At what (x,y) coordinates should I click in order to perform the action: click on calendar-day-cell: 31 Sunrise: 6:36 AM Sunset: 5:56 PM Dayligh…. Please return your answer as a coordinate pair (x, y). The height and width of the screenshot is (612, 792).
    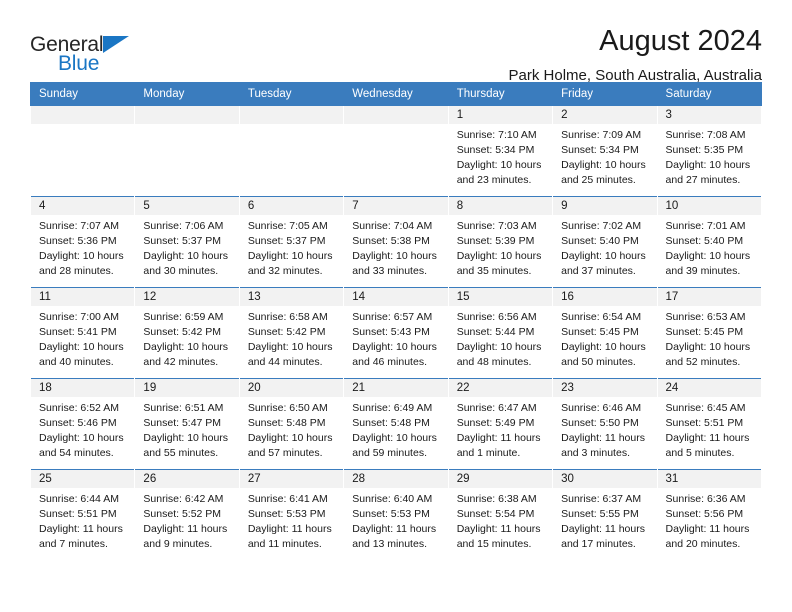
    Looking at the image, I should click on (709, 514).